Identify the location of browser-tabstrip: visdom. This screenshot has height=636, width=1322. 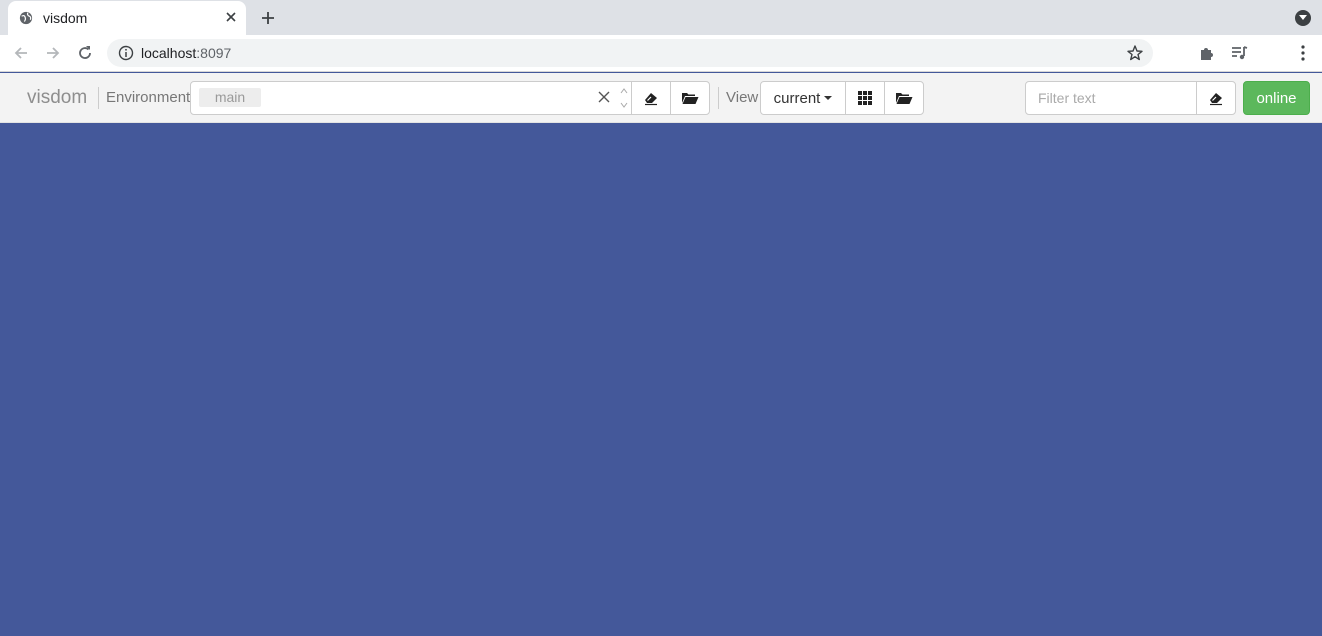
(661, 17).